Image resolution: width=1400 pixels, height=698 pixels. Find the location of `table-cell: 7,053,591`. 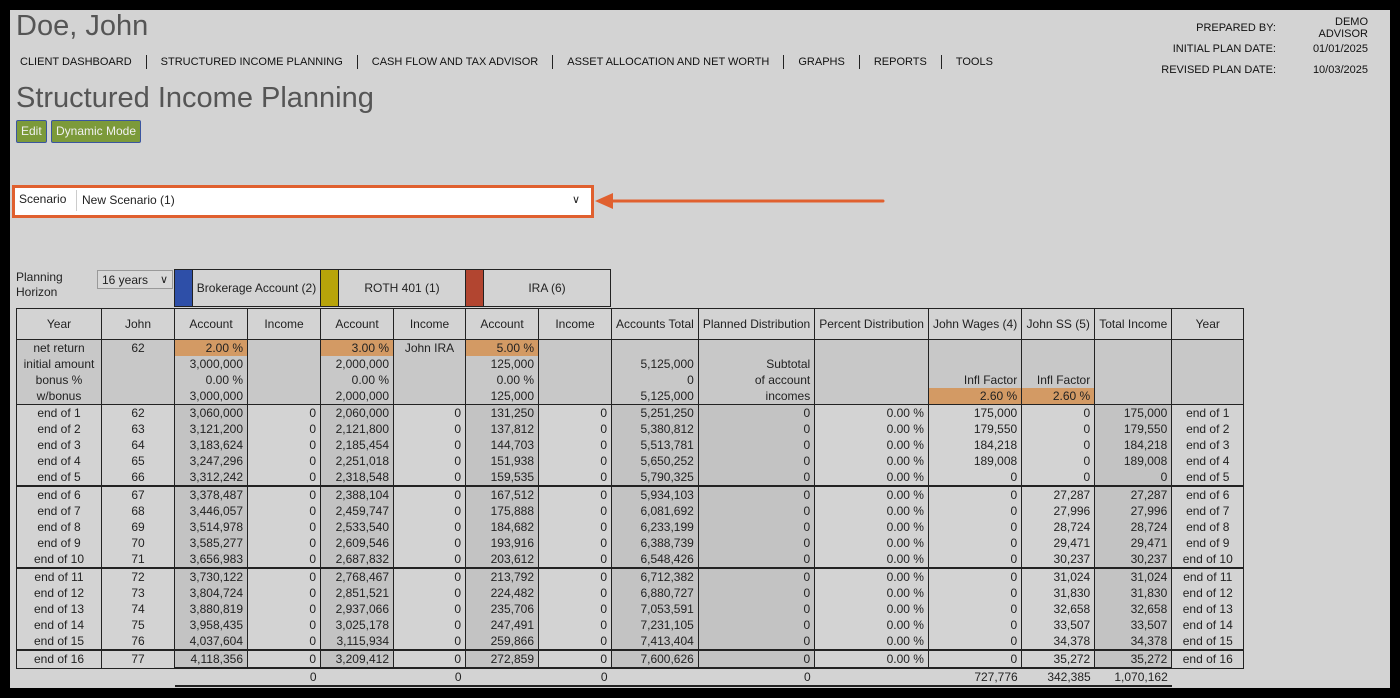

table-cell: 7,053,591 is located at coordinates (655, 609).